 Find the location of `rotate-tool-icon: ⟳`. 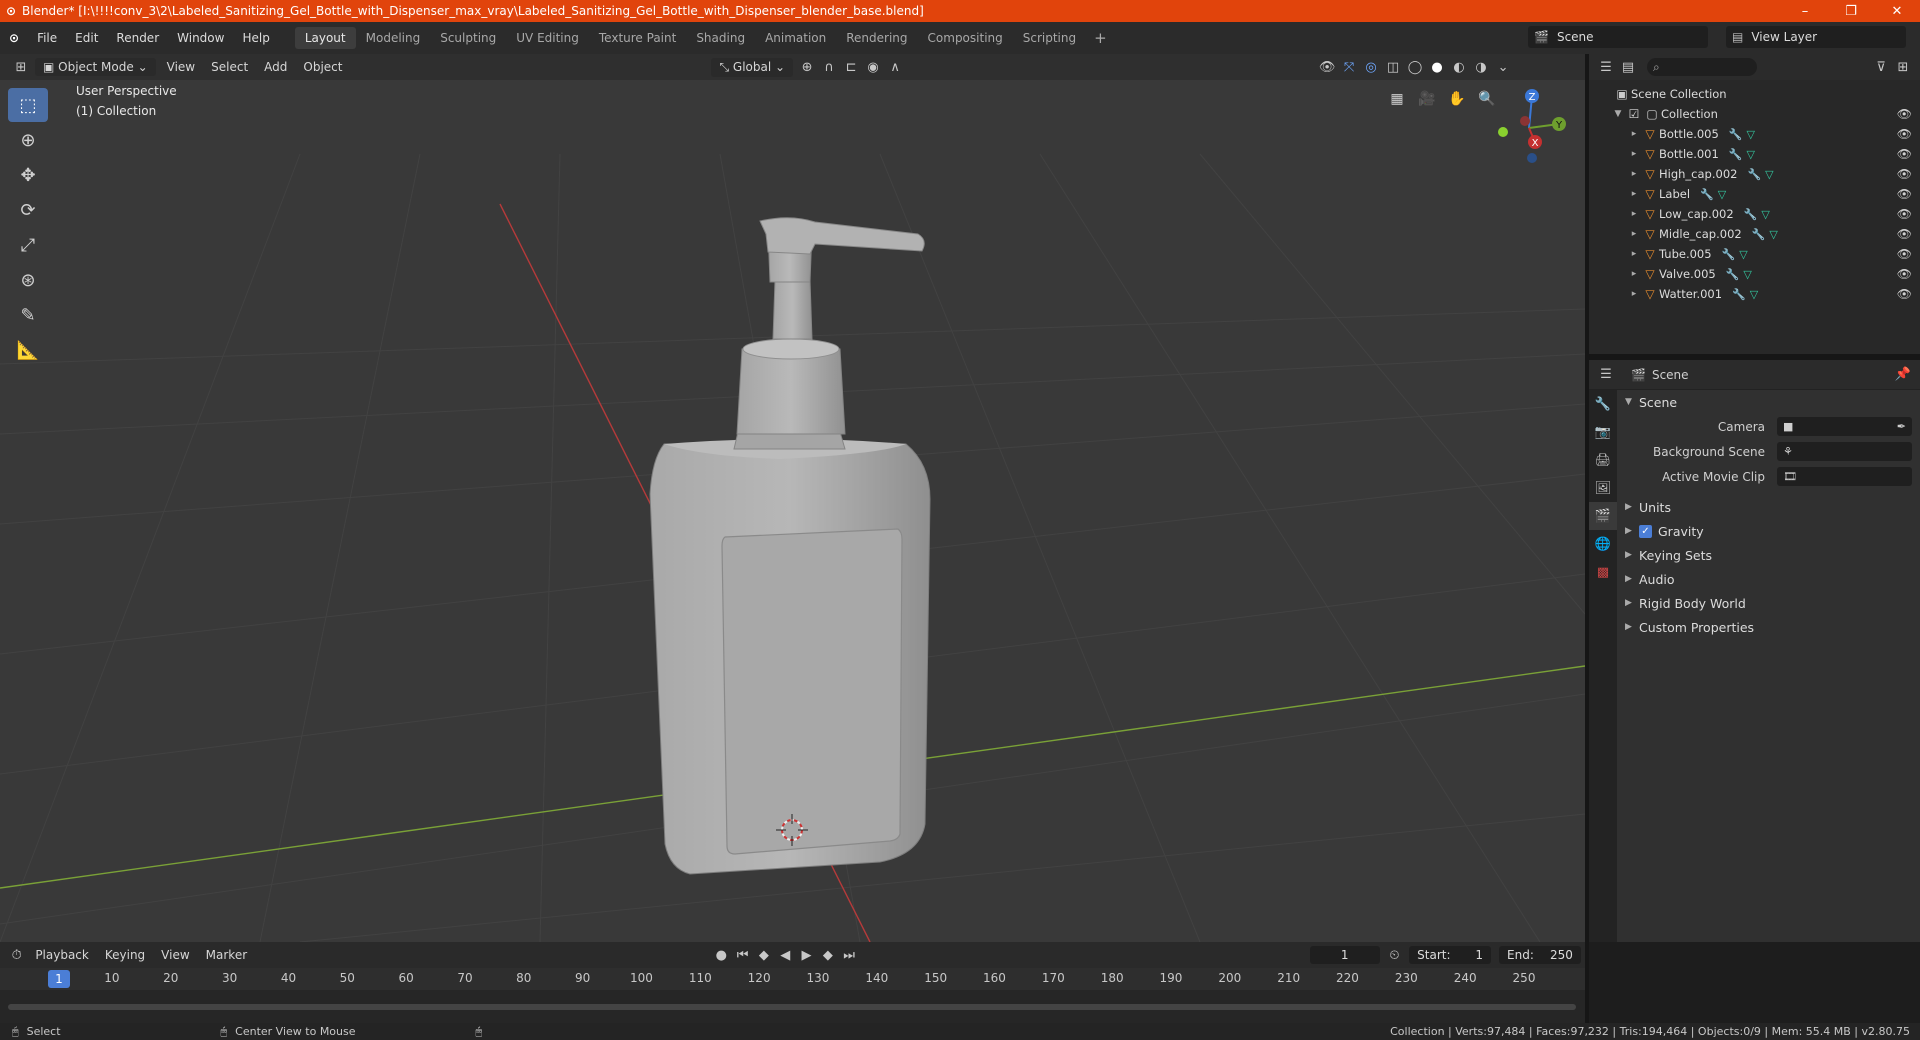

rotate-tool-icon: ⟳ is located at coordinates (28, 210).